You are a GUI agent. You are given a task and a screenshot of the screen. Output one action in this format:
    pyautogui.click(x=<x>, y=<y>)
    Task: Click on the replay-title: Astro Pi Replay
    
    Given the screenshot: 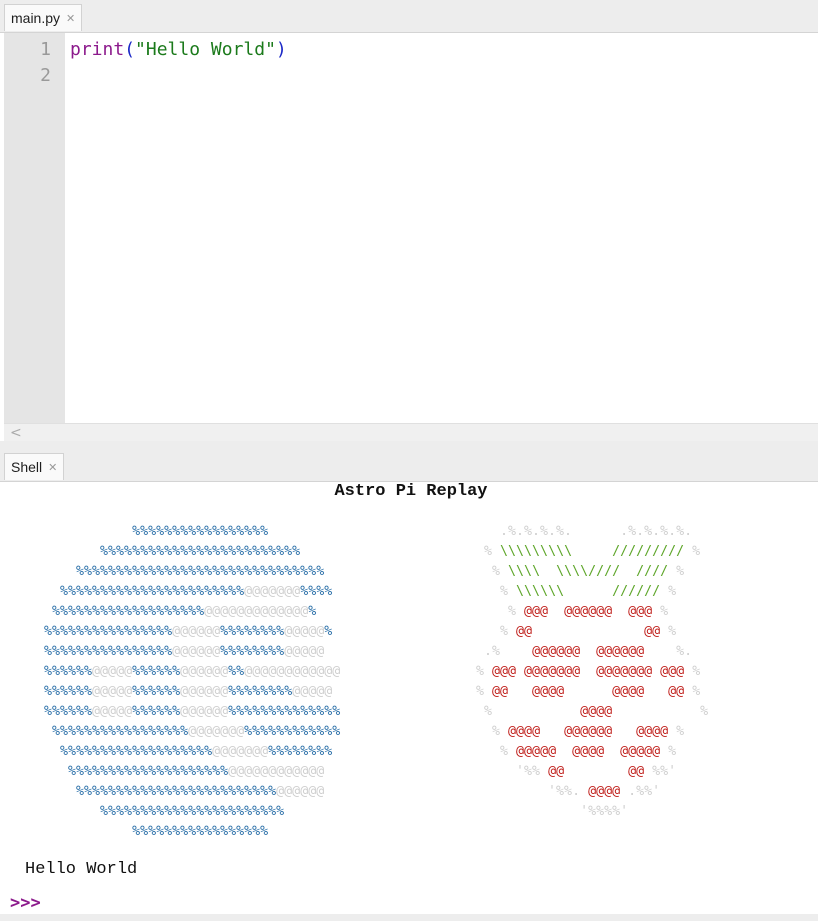 What is the action you would take?
    pyautogui.click(x=411, y=491)
    